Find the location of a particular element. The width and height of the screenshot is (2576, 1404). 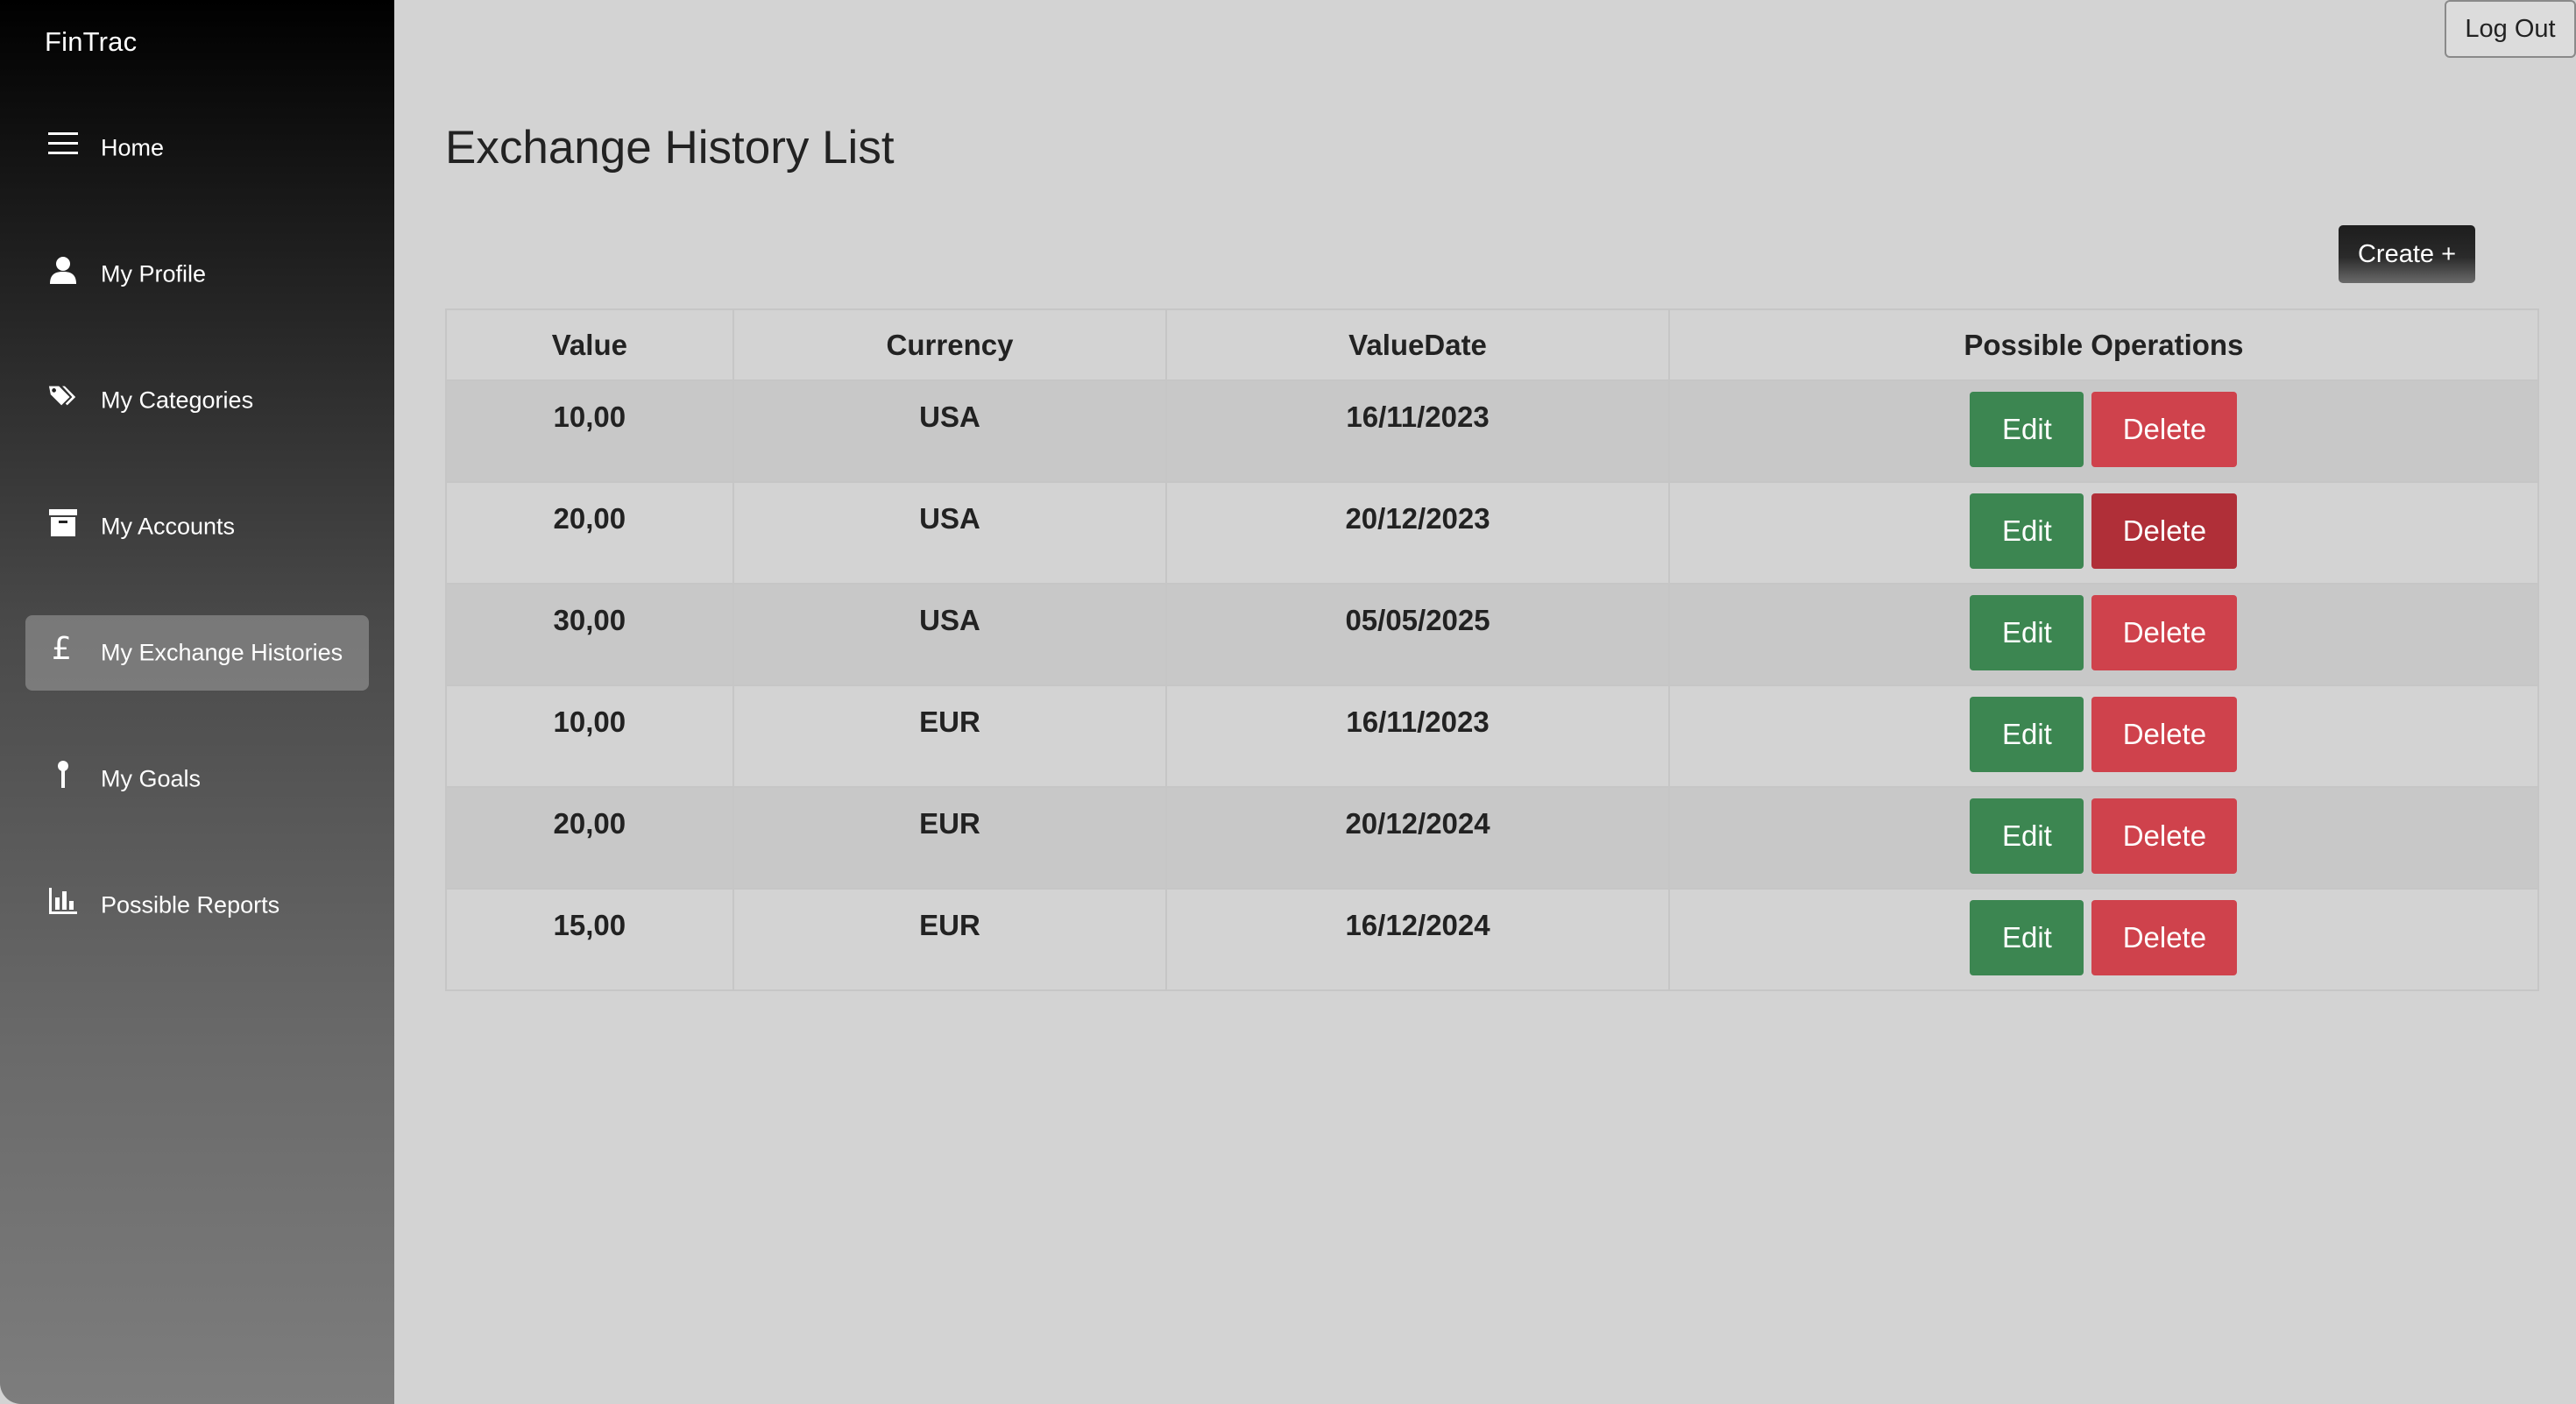

sidebar-item-home: Home is located at coordinates (197, 148).